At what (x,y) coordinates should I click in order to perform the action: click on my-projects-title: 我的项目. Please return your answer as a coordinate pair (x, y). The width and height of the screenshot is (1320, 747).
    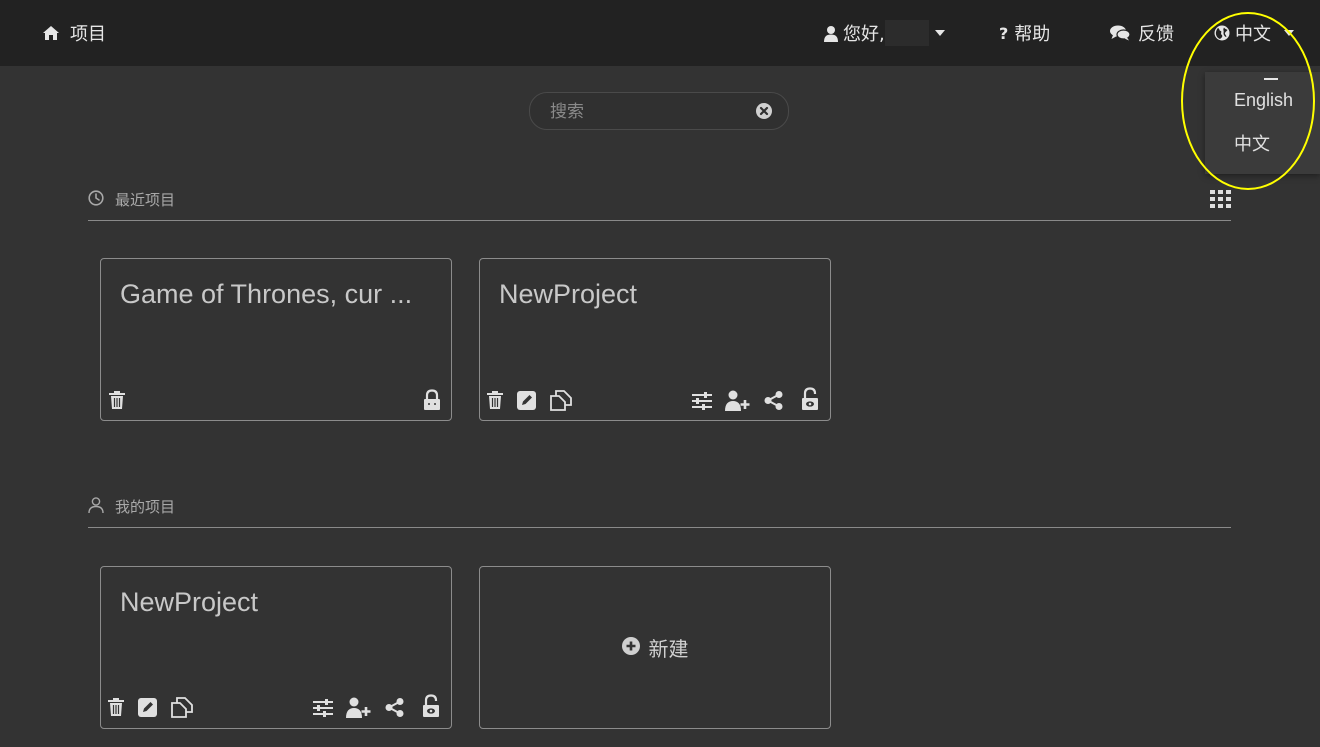
    Looking at the image, I should click on (145, 507).